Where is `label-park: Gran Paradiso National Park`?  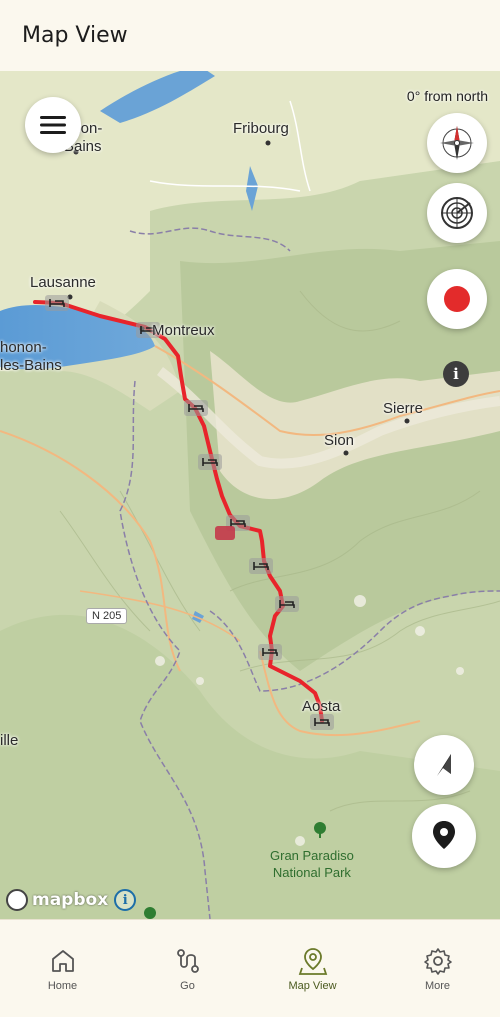 label-park: Gran Paradiso National Park is located at coordinates (312, 864).